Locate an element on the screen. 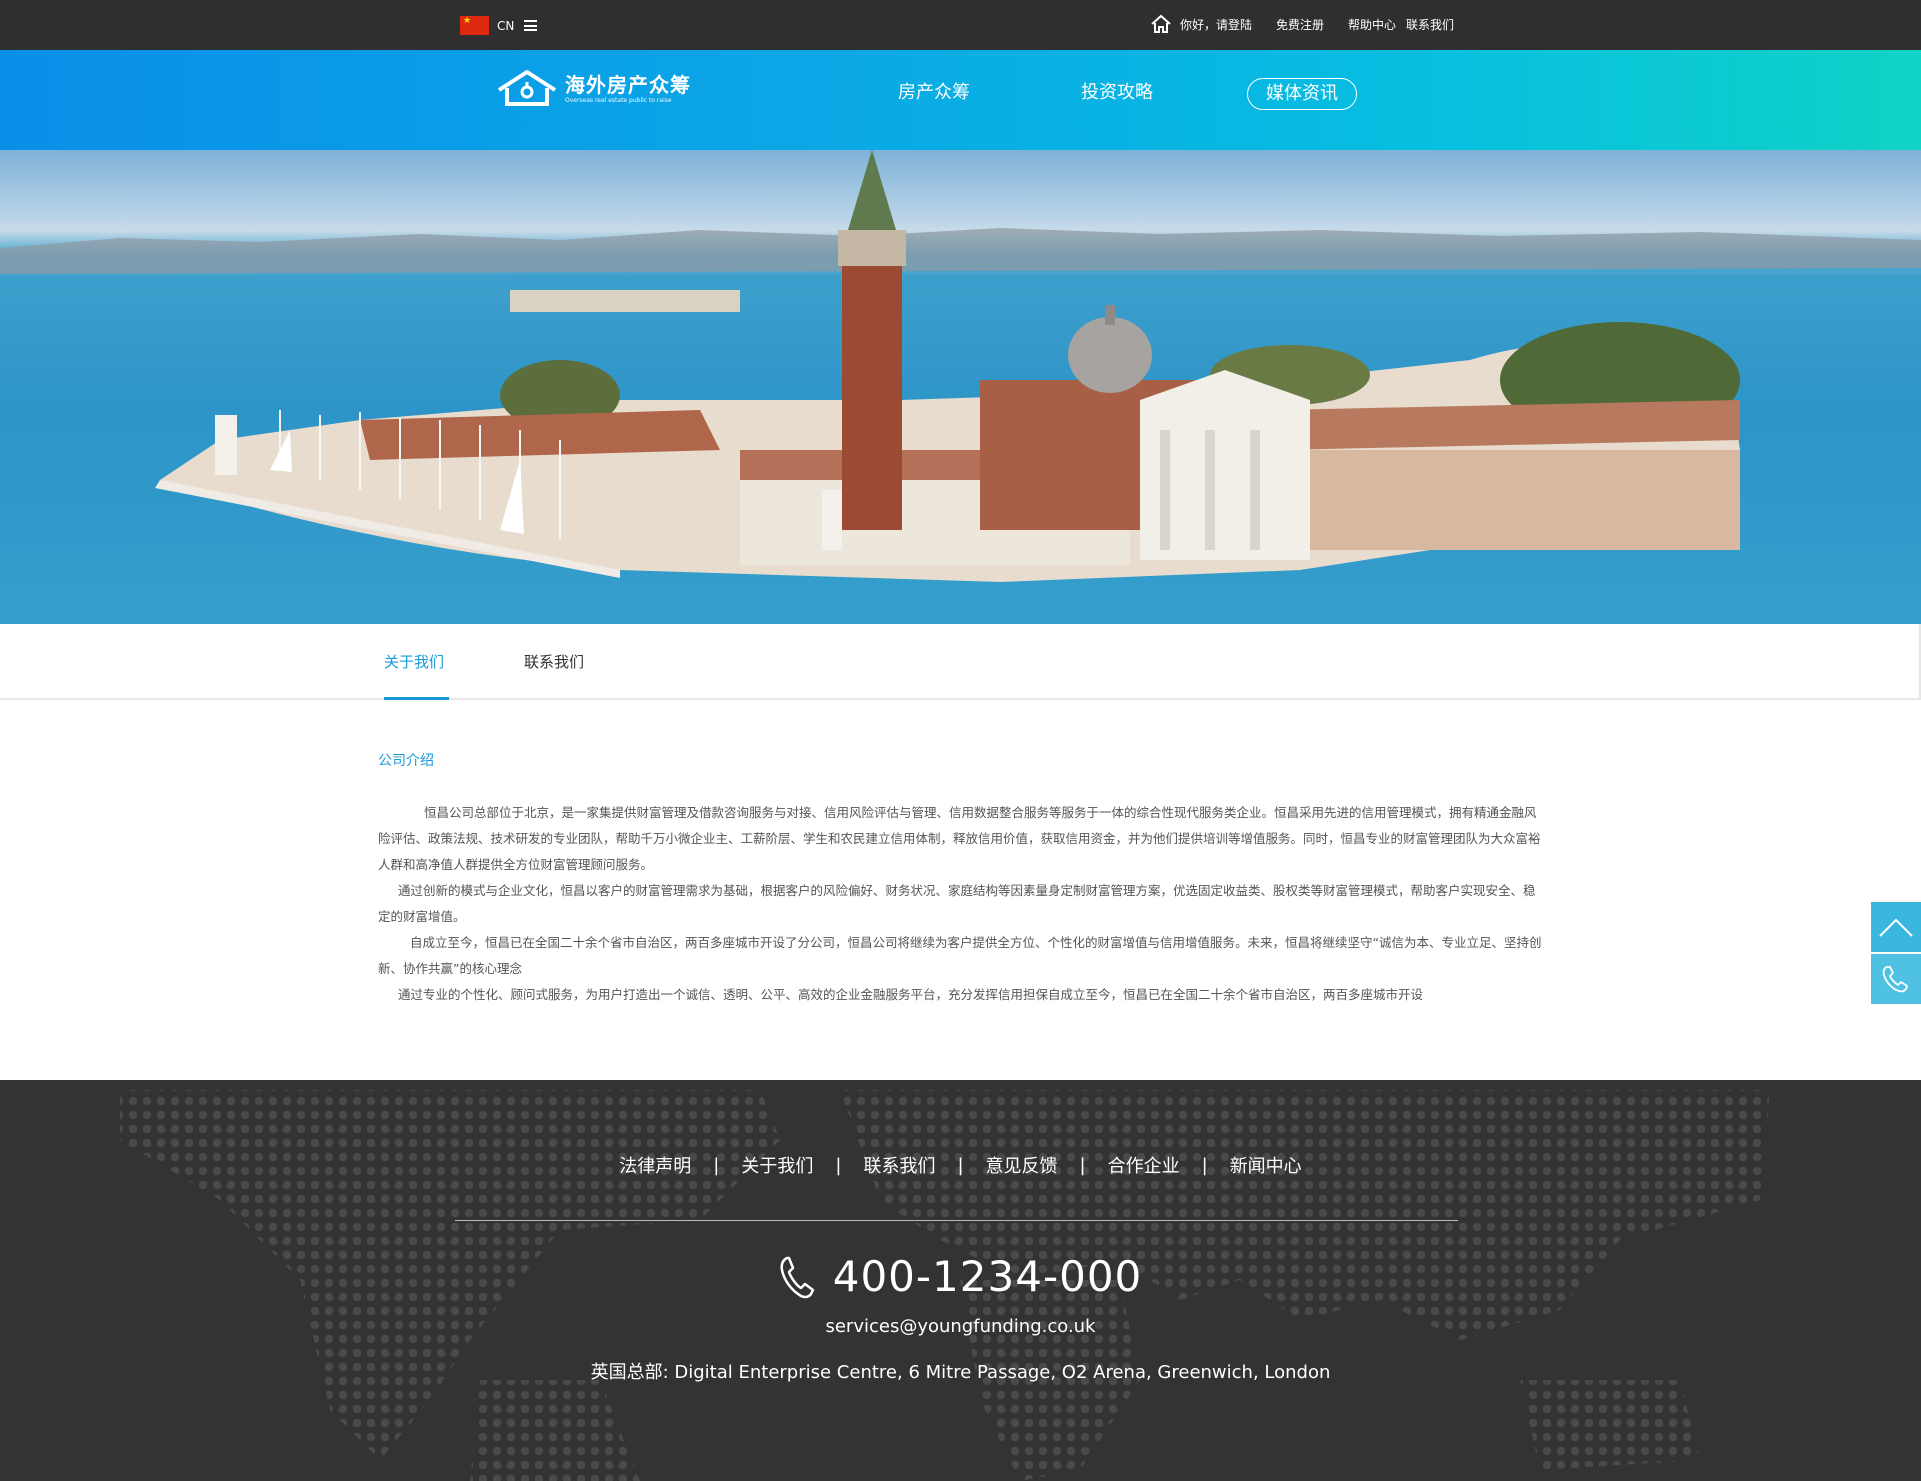 This screenshot has width=1921, height=1481. register-link: 免费注册 is located at coordinates (1300, 24).